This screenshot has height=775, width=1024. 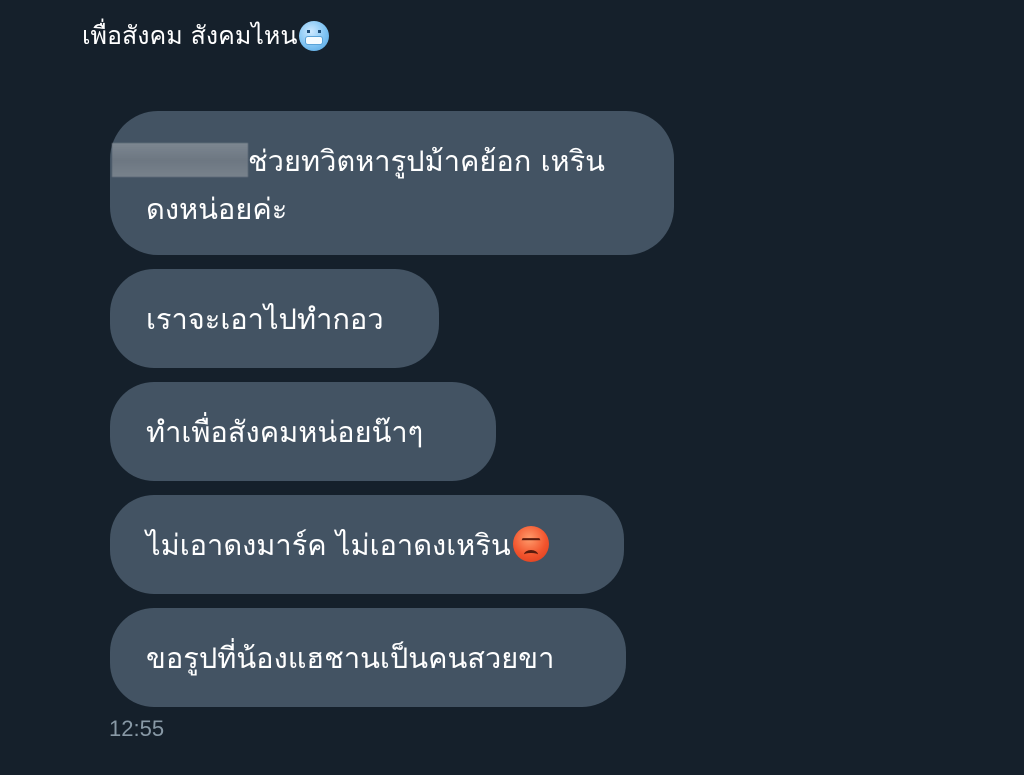 I want to click on message-text-1: ช่วยทวิตหารูปม้าคย้อก เหริน ดงหน่อยค่ะ, so click(x=375, y=173).